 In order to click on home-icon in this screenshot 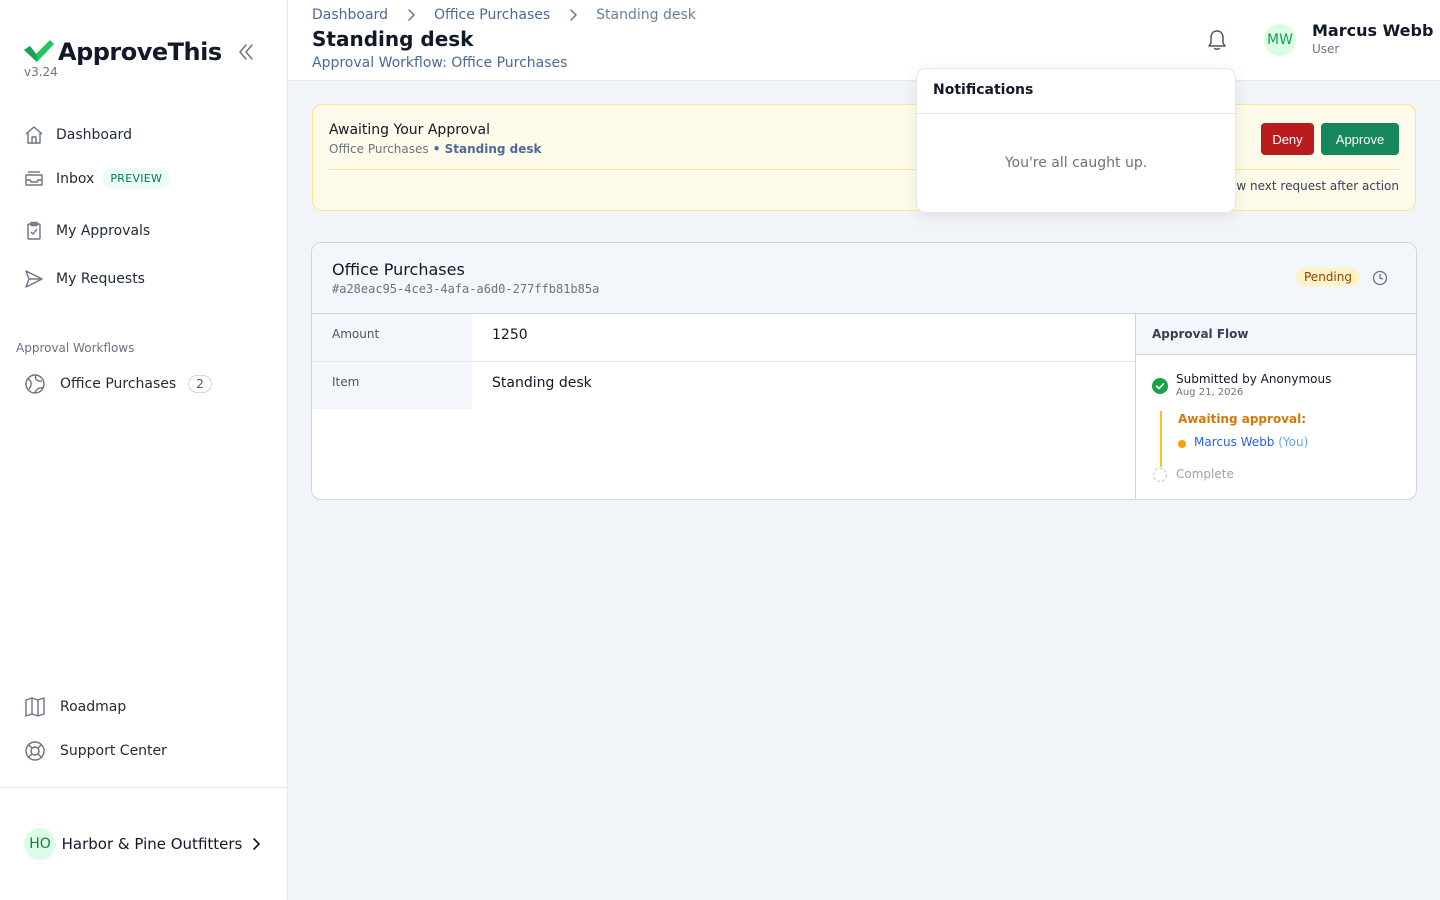, I will do `click(34, 135)`.